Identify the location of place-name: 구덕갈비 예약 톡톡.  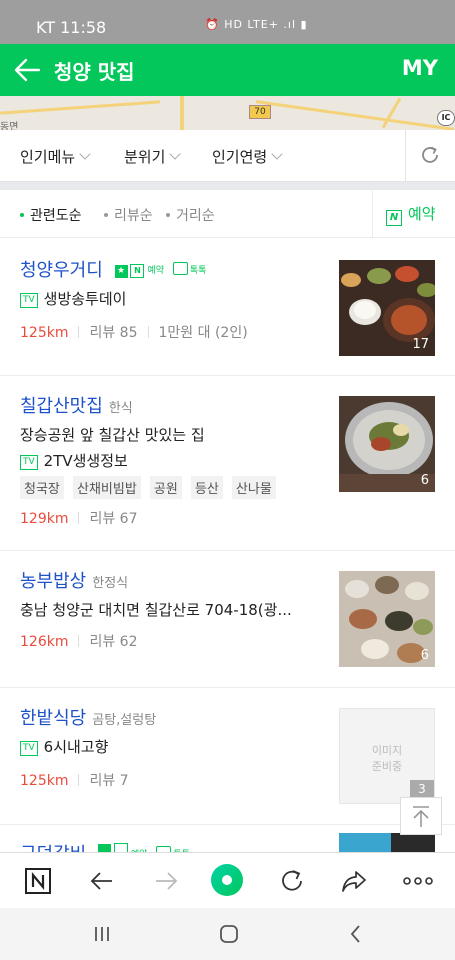
(105, 846).